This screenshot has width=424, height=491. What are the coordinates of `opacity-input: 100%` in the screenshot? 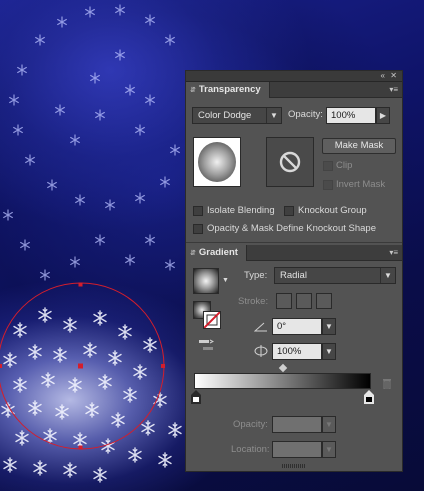 It's located at (351, 115).